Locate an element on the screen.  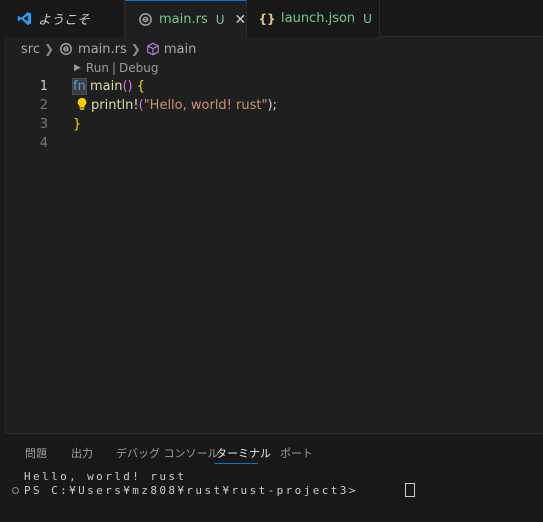
tab-welcome-label: ようこそ is located at coordinates (64, 20).